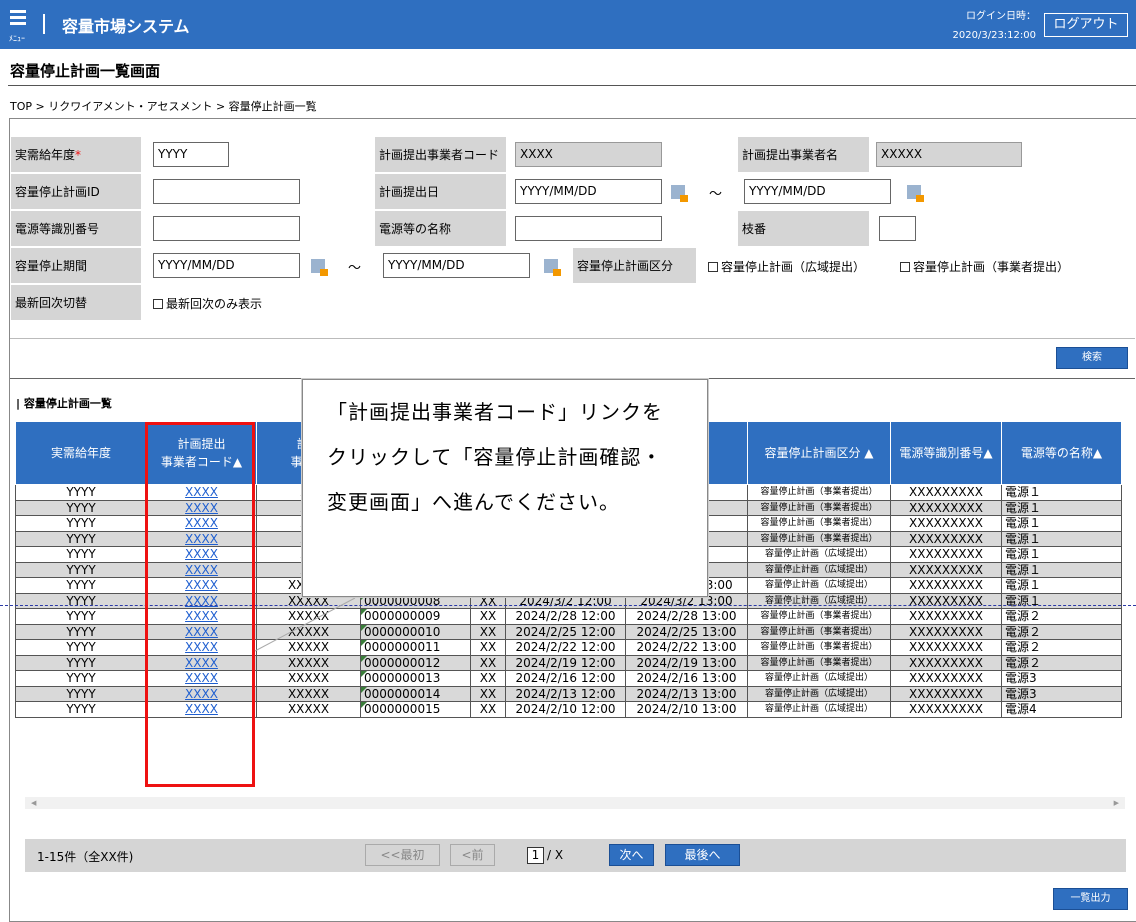  Describe the element at coordinates (18, 18) in the screenshot. I see `hamburger-menu-icon` at that location.